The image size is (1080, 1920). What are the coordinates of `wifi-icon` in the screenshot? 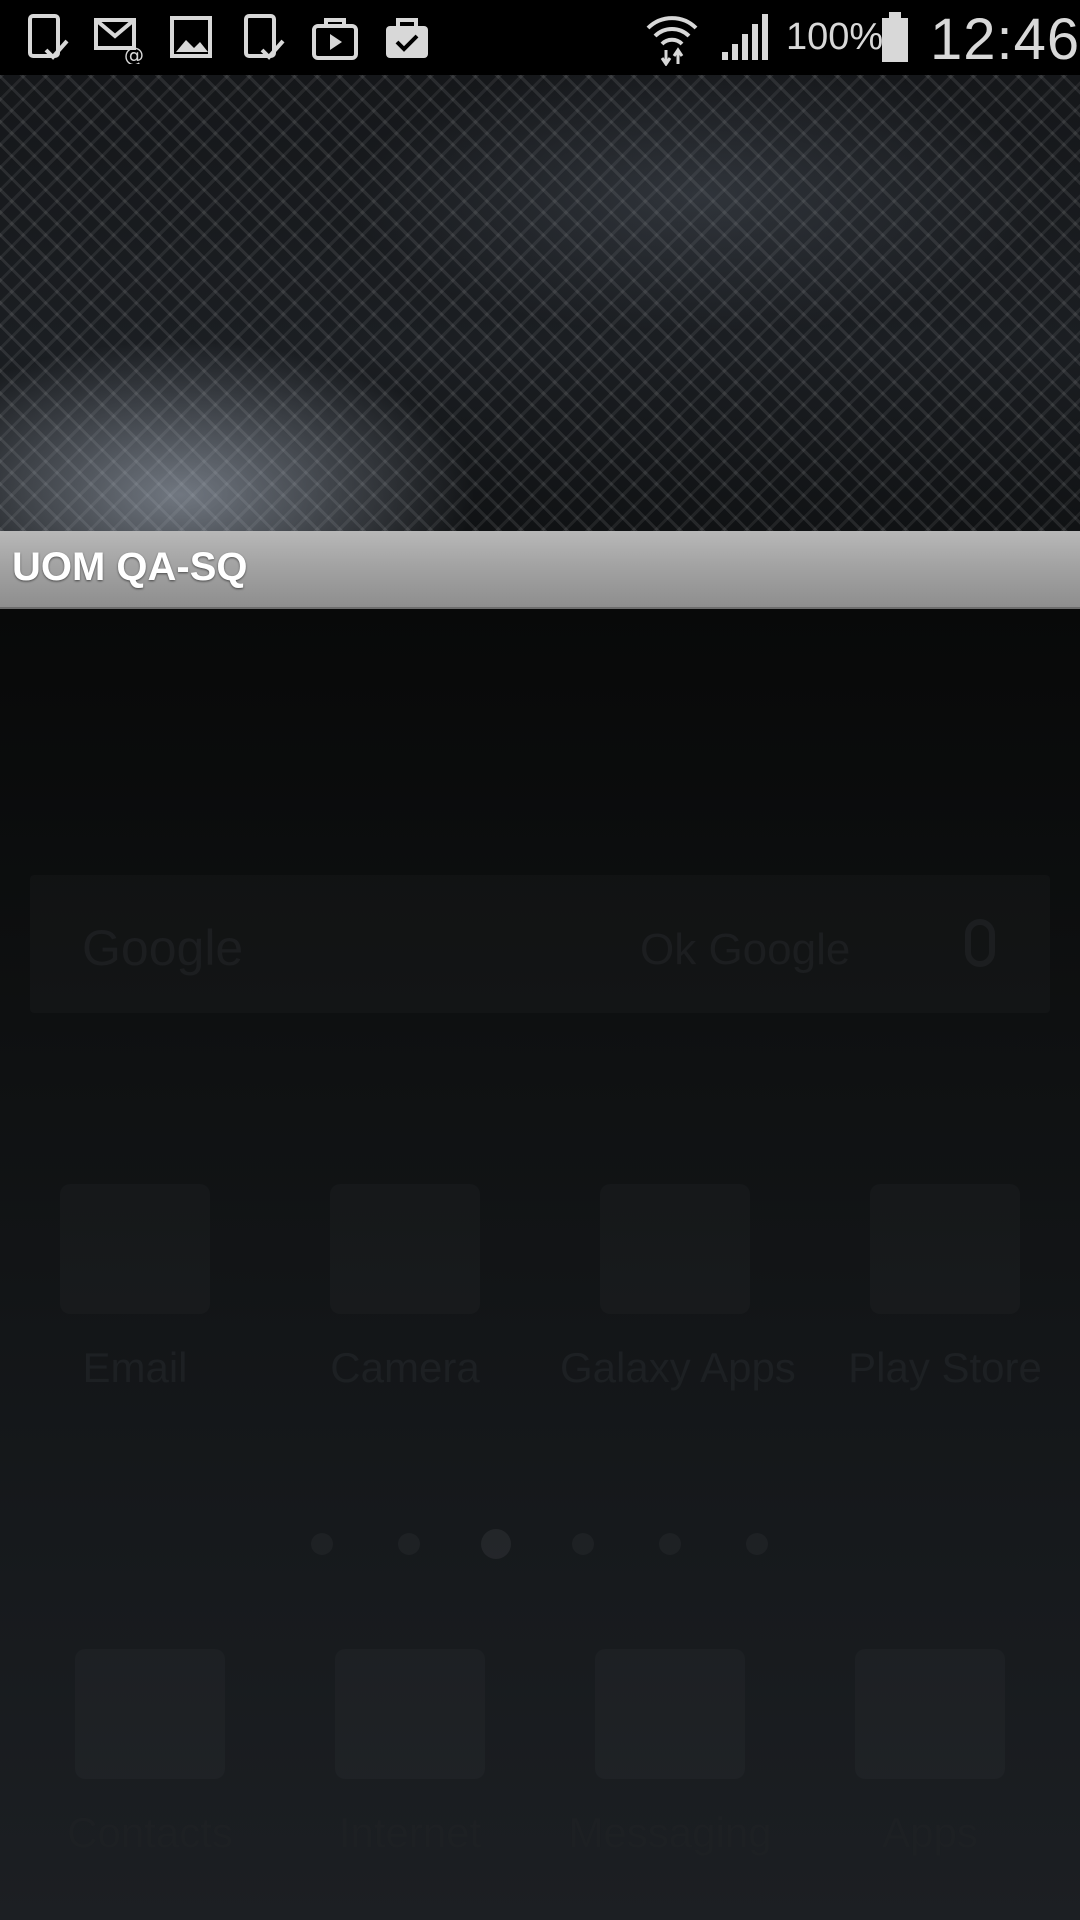 It's located at (672, 38).